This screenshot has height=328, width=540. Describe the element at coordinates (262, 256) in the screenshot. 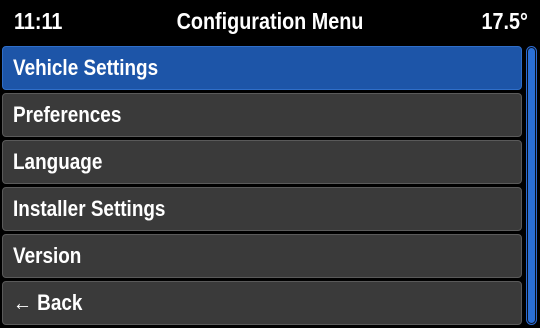

I see `menu-item-version: Version` at that location.